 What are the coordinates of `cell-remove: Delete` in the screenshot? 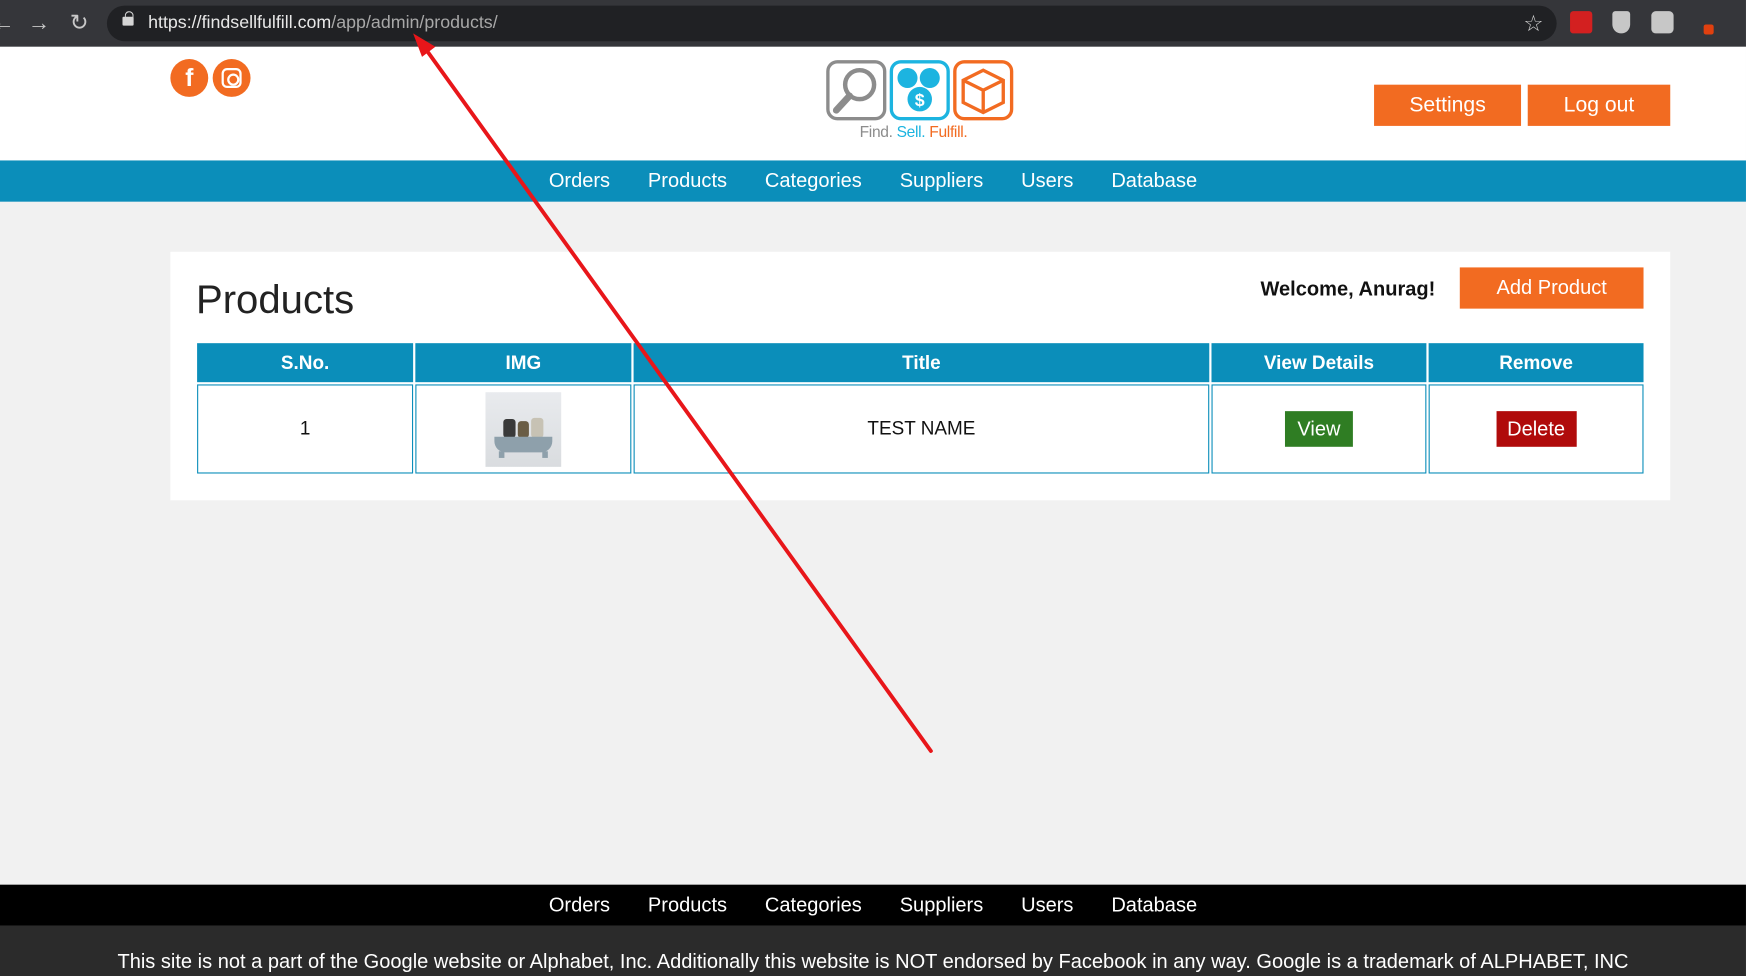 It's located at (1536, 429).